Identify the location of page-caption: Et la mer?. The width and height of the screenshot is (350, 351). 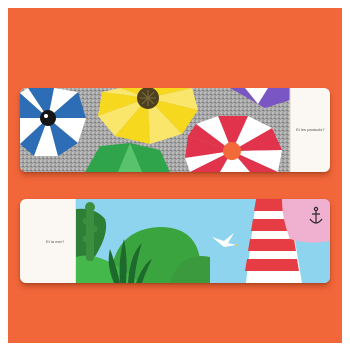
(55, 241).